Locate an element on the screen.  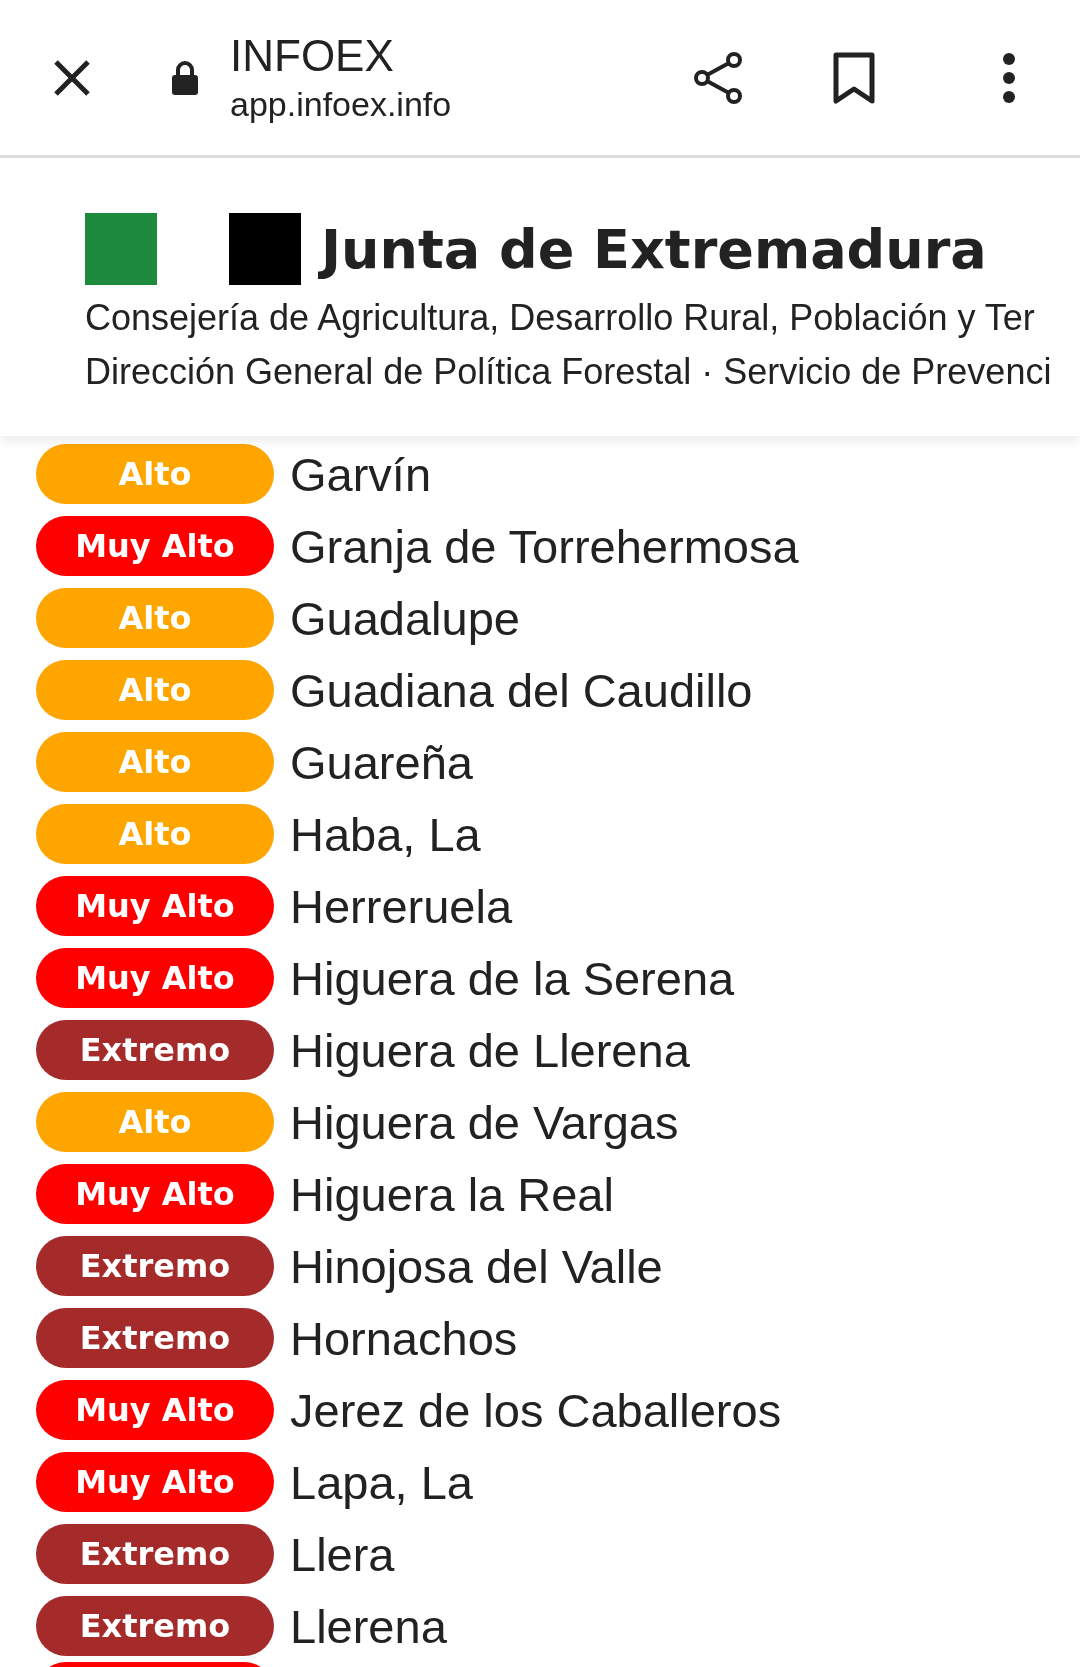
url-text: app.infoex.info is located at coordinates (341, 104).